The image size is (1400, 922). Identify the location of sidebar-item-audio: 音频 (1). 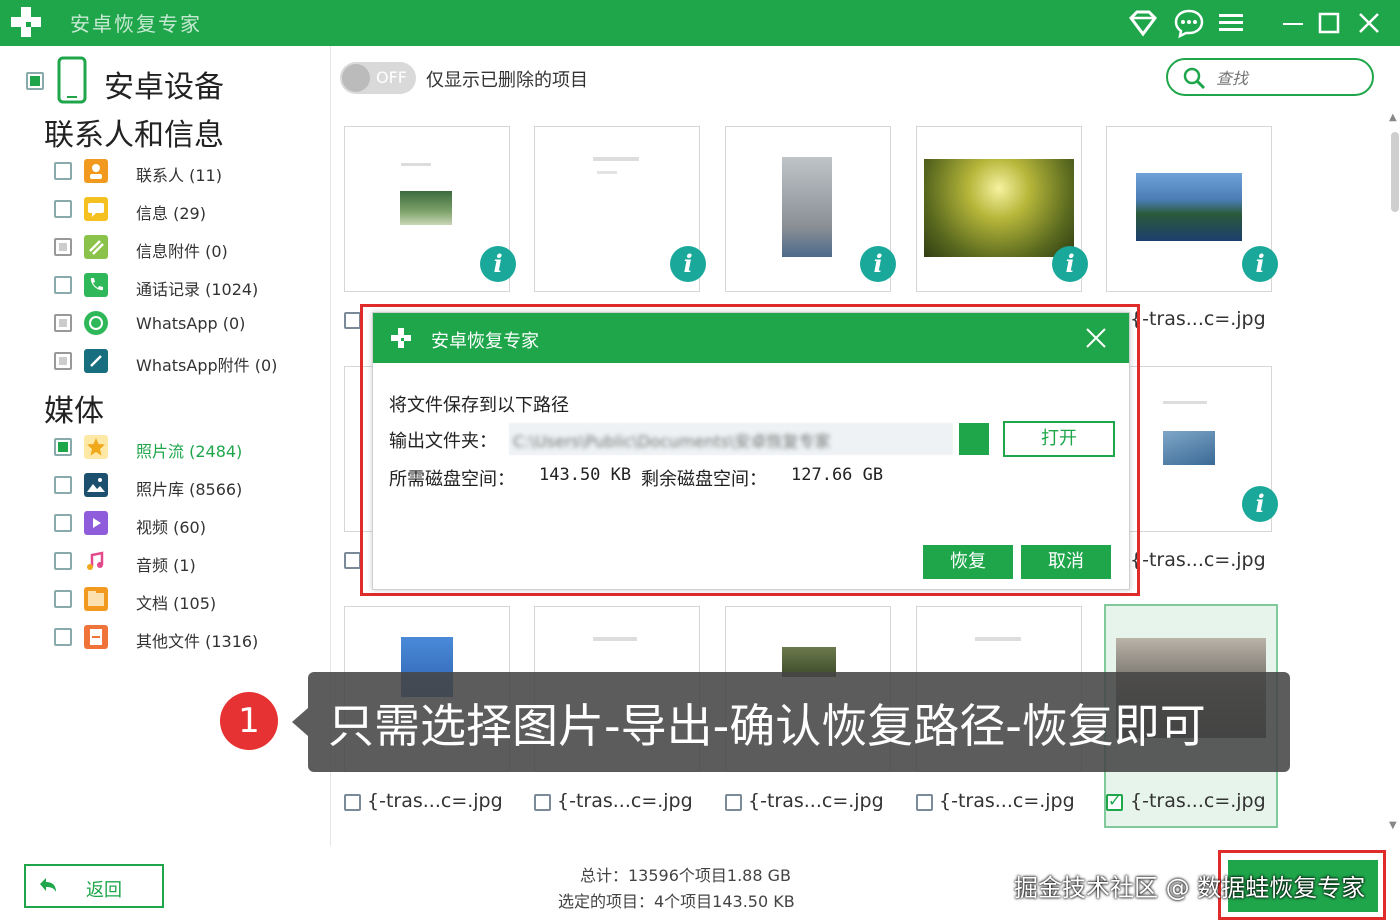
(166, 564).